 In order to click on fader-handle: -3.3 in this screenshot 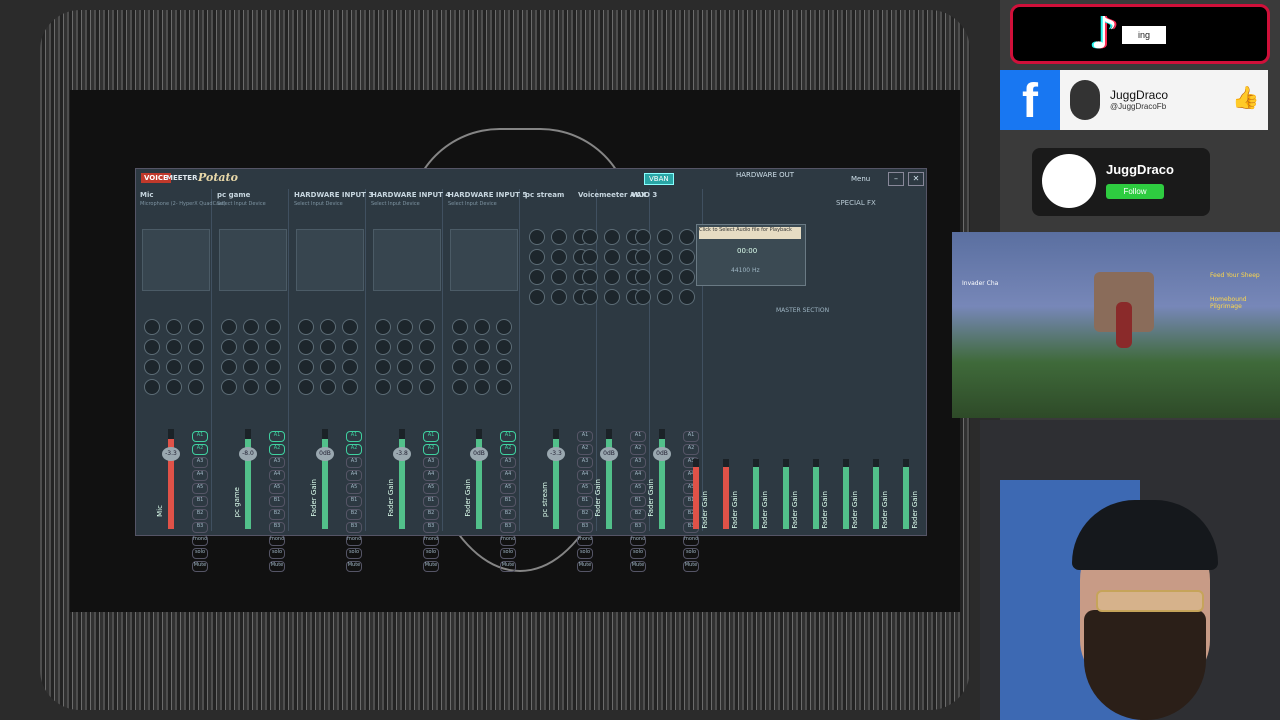, I will do `click(556, 454)`.